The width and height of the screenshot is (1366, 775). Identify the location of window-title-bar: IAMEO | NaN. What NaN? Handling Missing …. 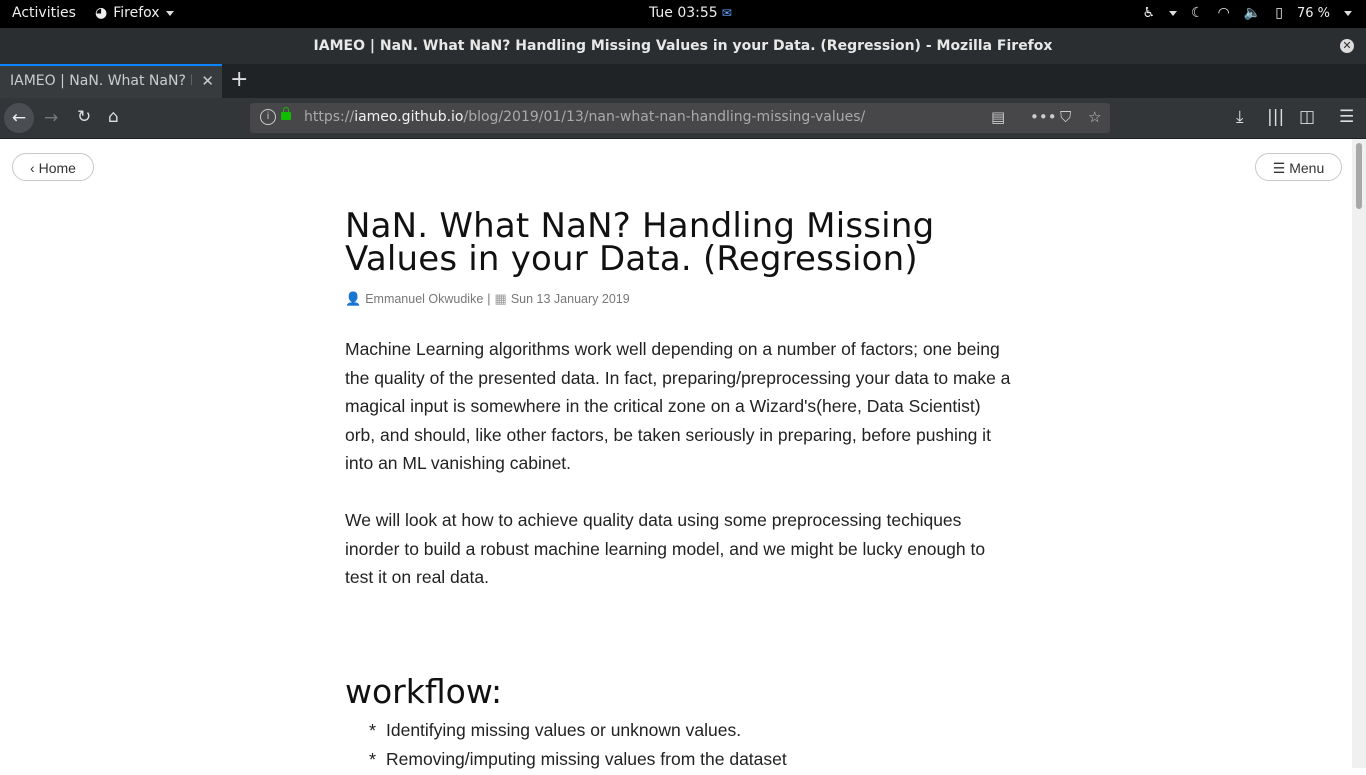
(683, 46).